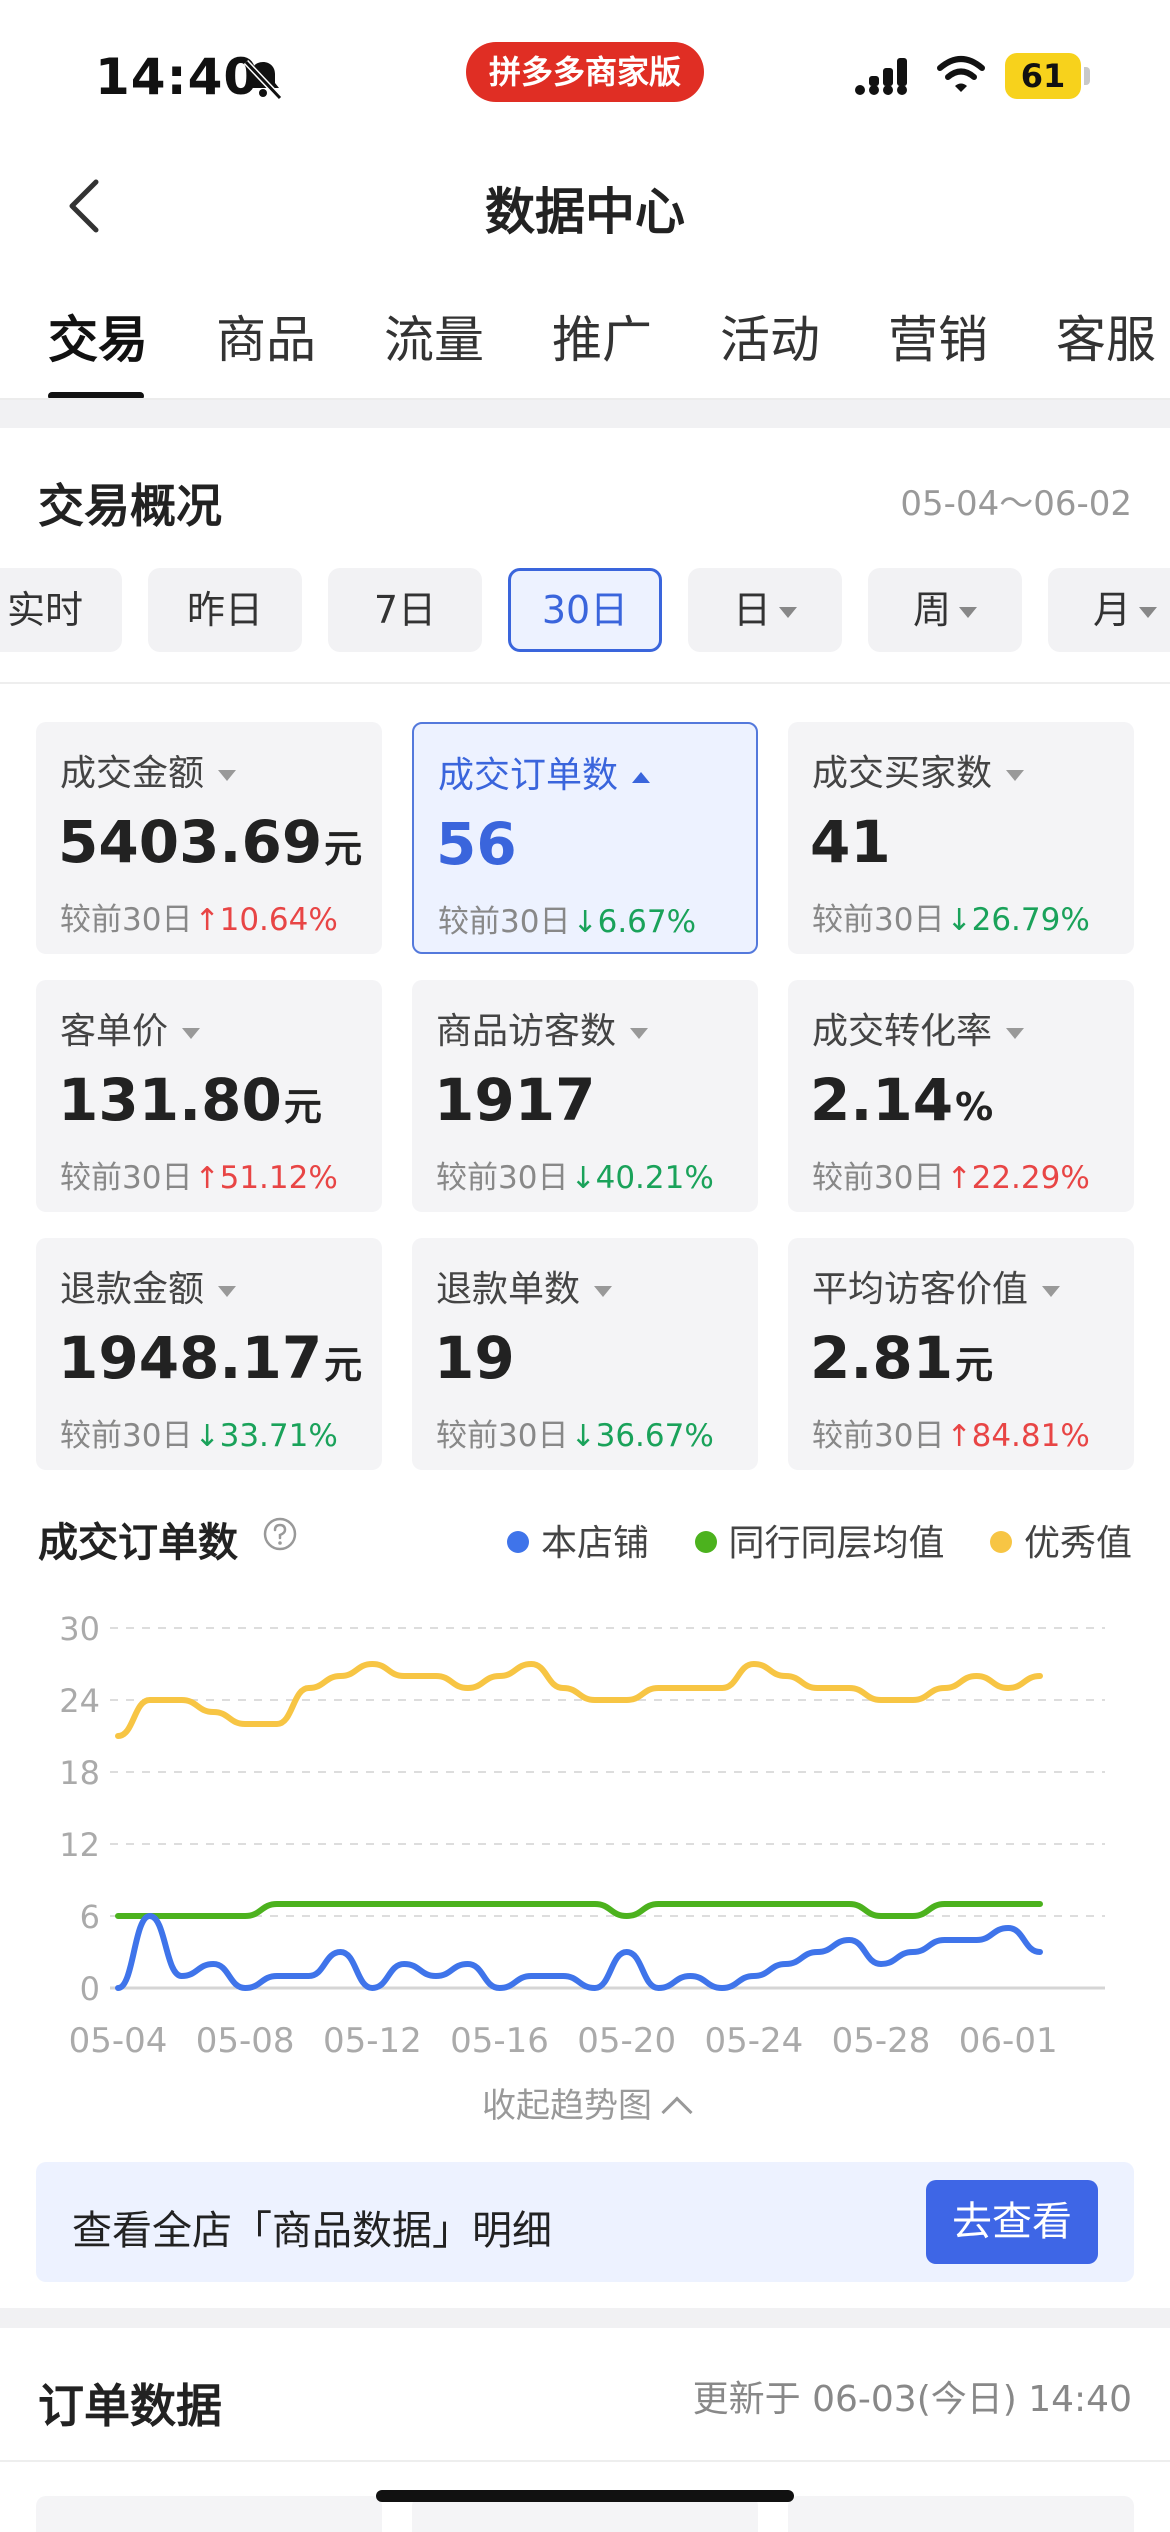  What do you see at coordinates (130, 506) in the screenshot?
I see `section-title: 交易概况` at bounding box center [130, 506].